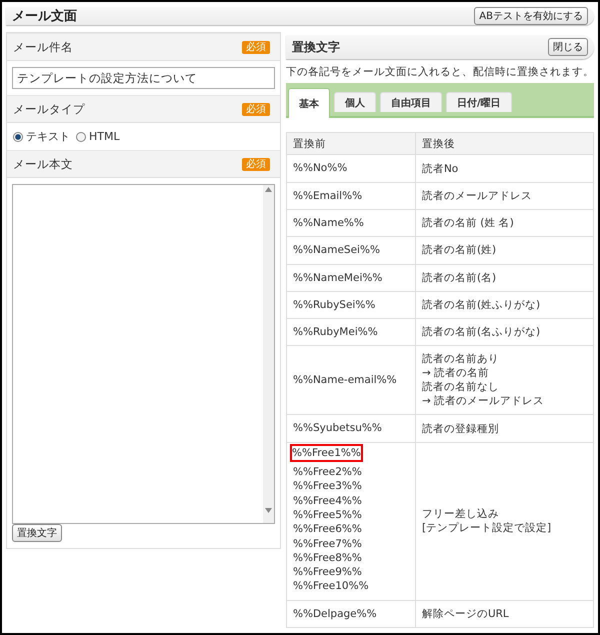  Describe the element at coordinates (459, 250) in the screenshot. I see `description-line: 読者の名前(姓)` at that location.